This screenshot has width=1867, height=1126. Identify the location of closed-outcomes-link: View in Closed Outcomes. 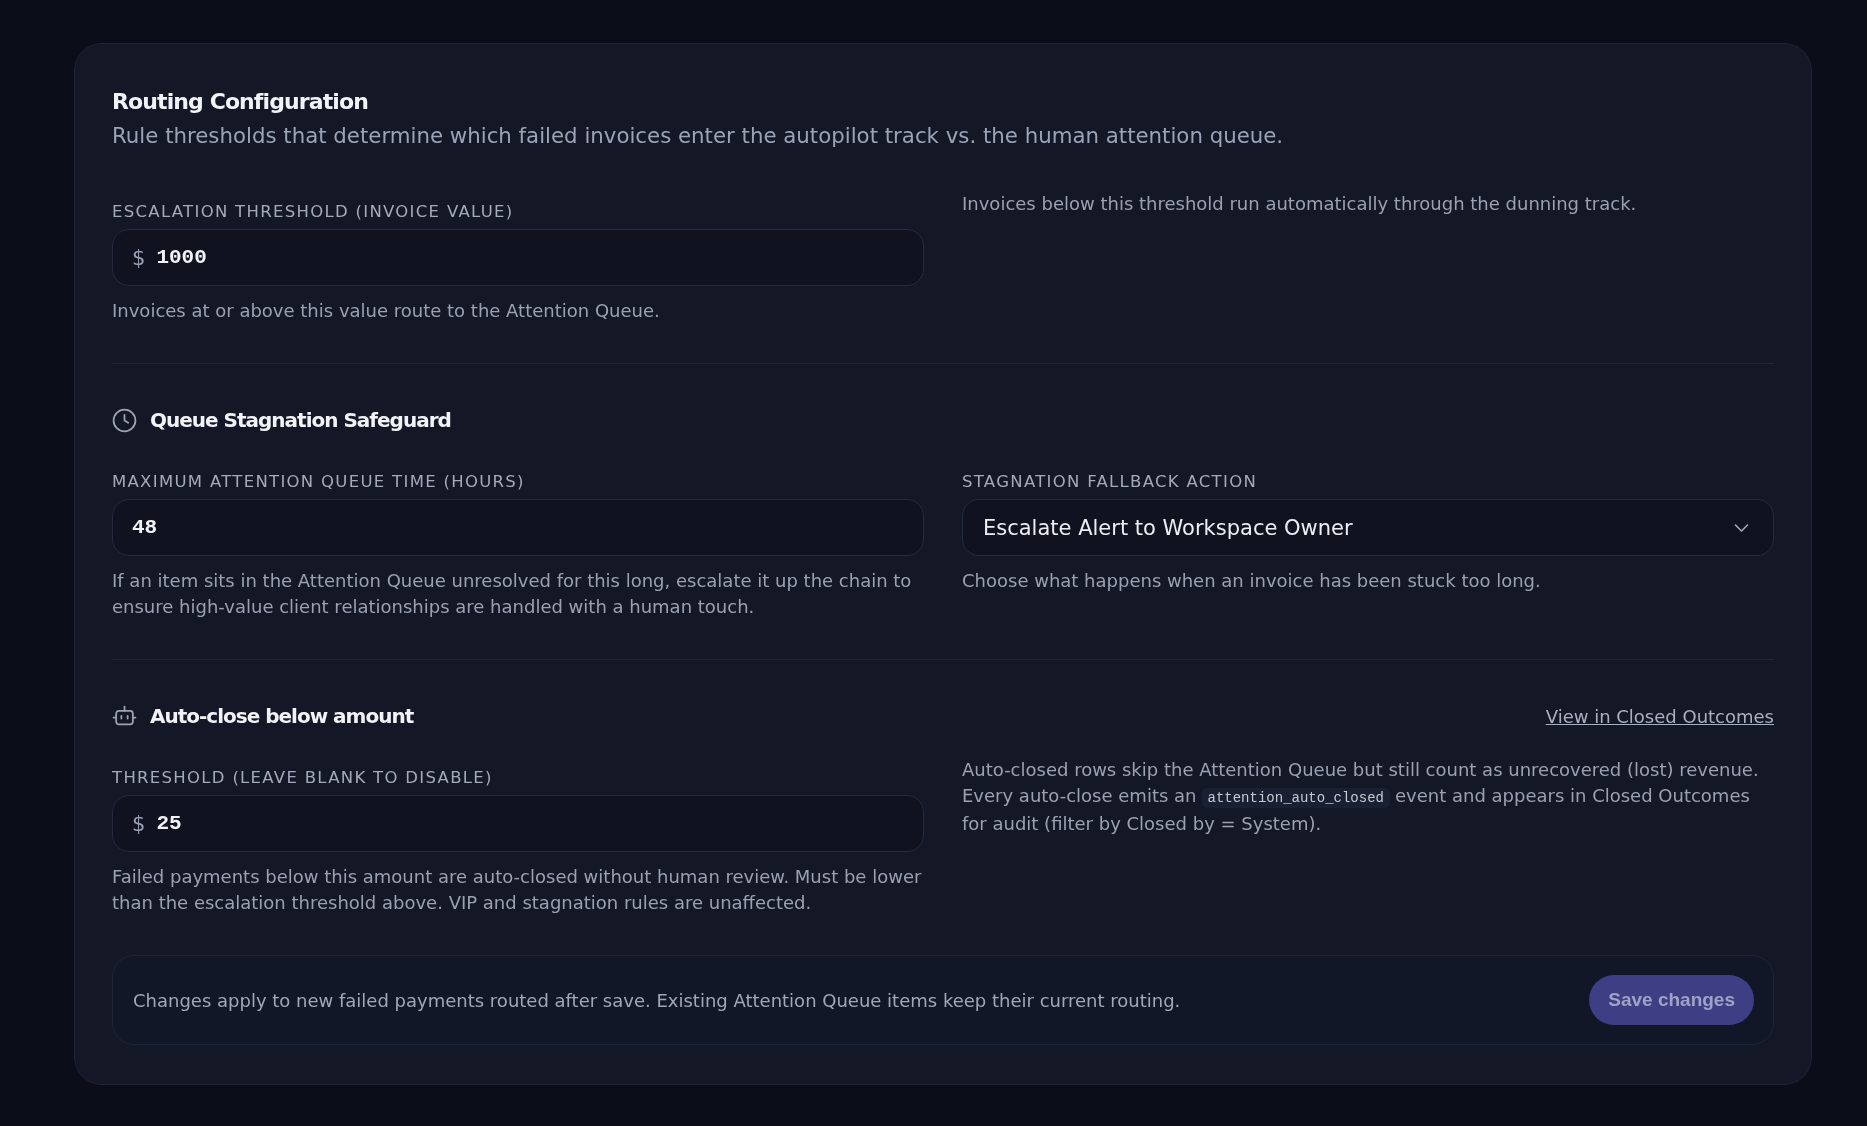
(1659, 716).